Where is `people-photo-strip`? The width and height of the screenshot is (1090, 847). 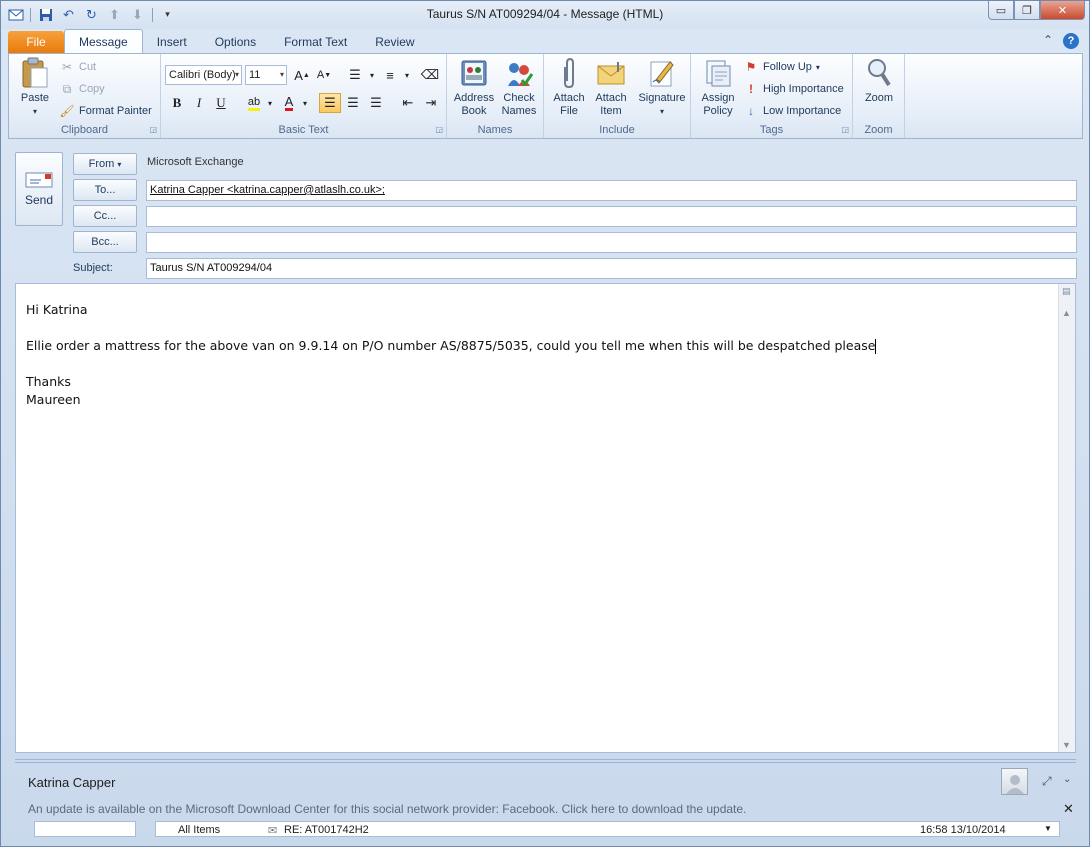 people-photo-strip is located at coordinates (85, 829).